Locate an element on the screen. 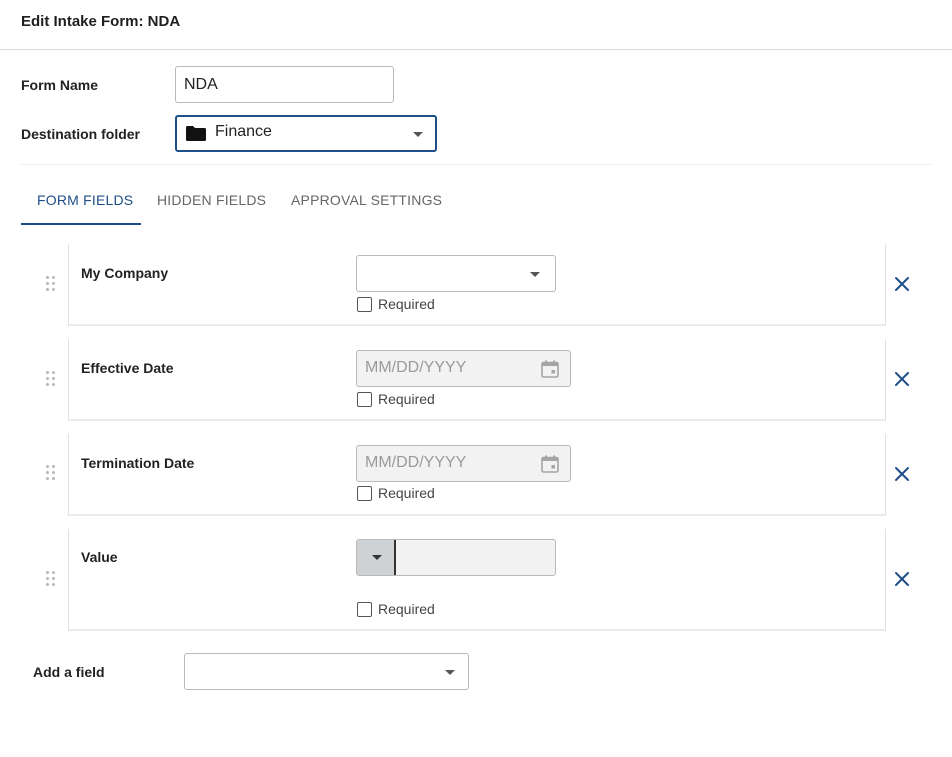  add-field-label: Add a field is located at coordinates (69, 672).